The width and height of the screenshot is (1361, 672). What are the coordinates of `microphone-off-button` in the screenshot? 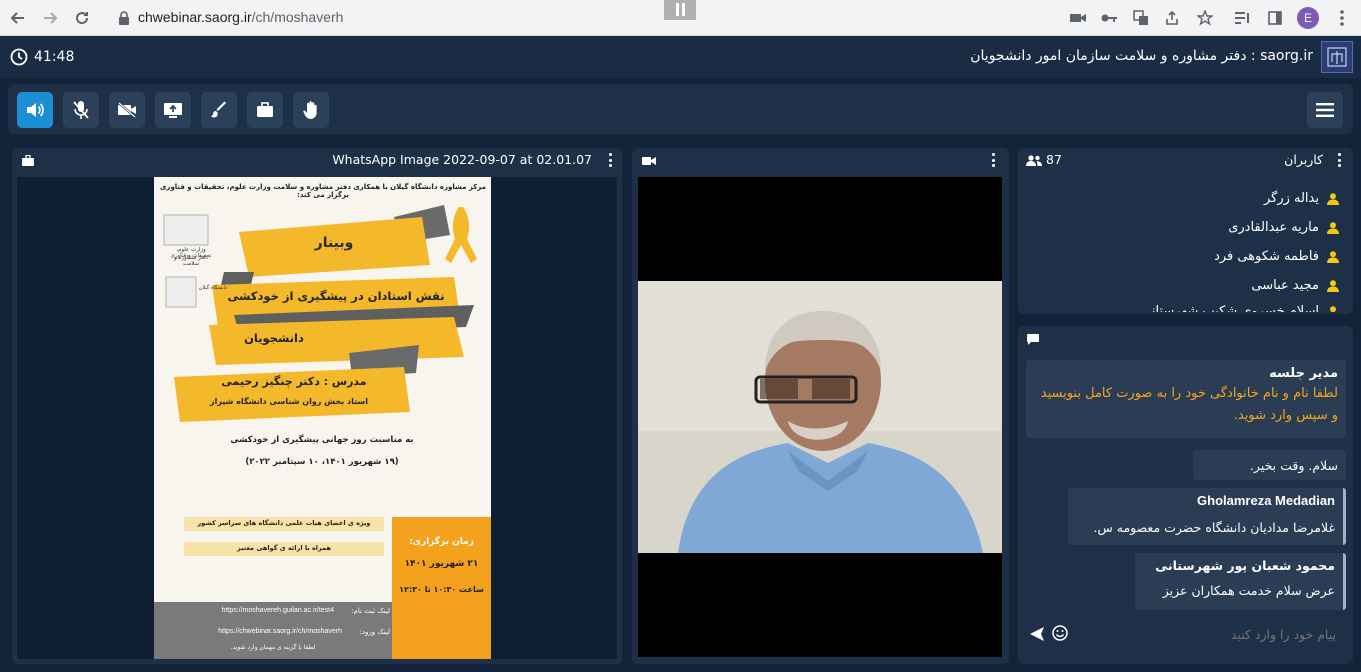 It's located at (81, 110).